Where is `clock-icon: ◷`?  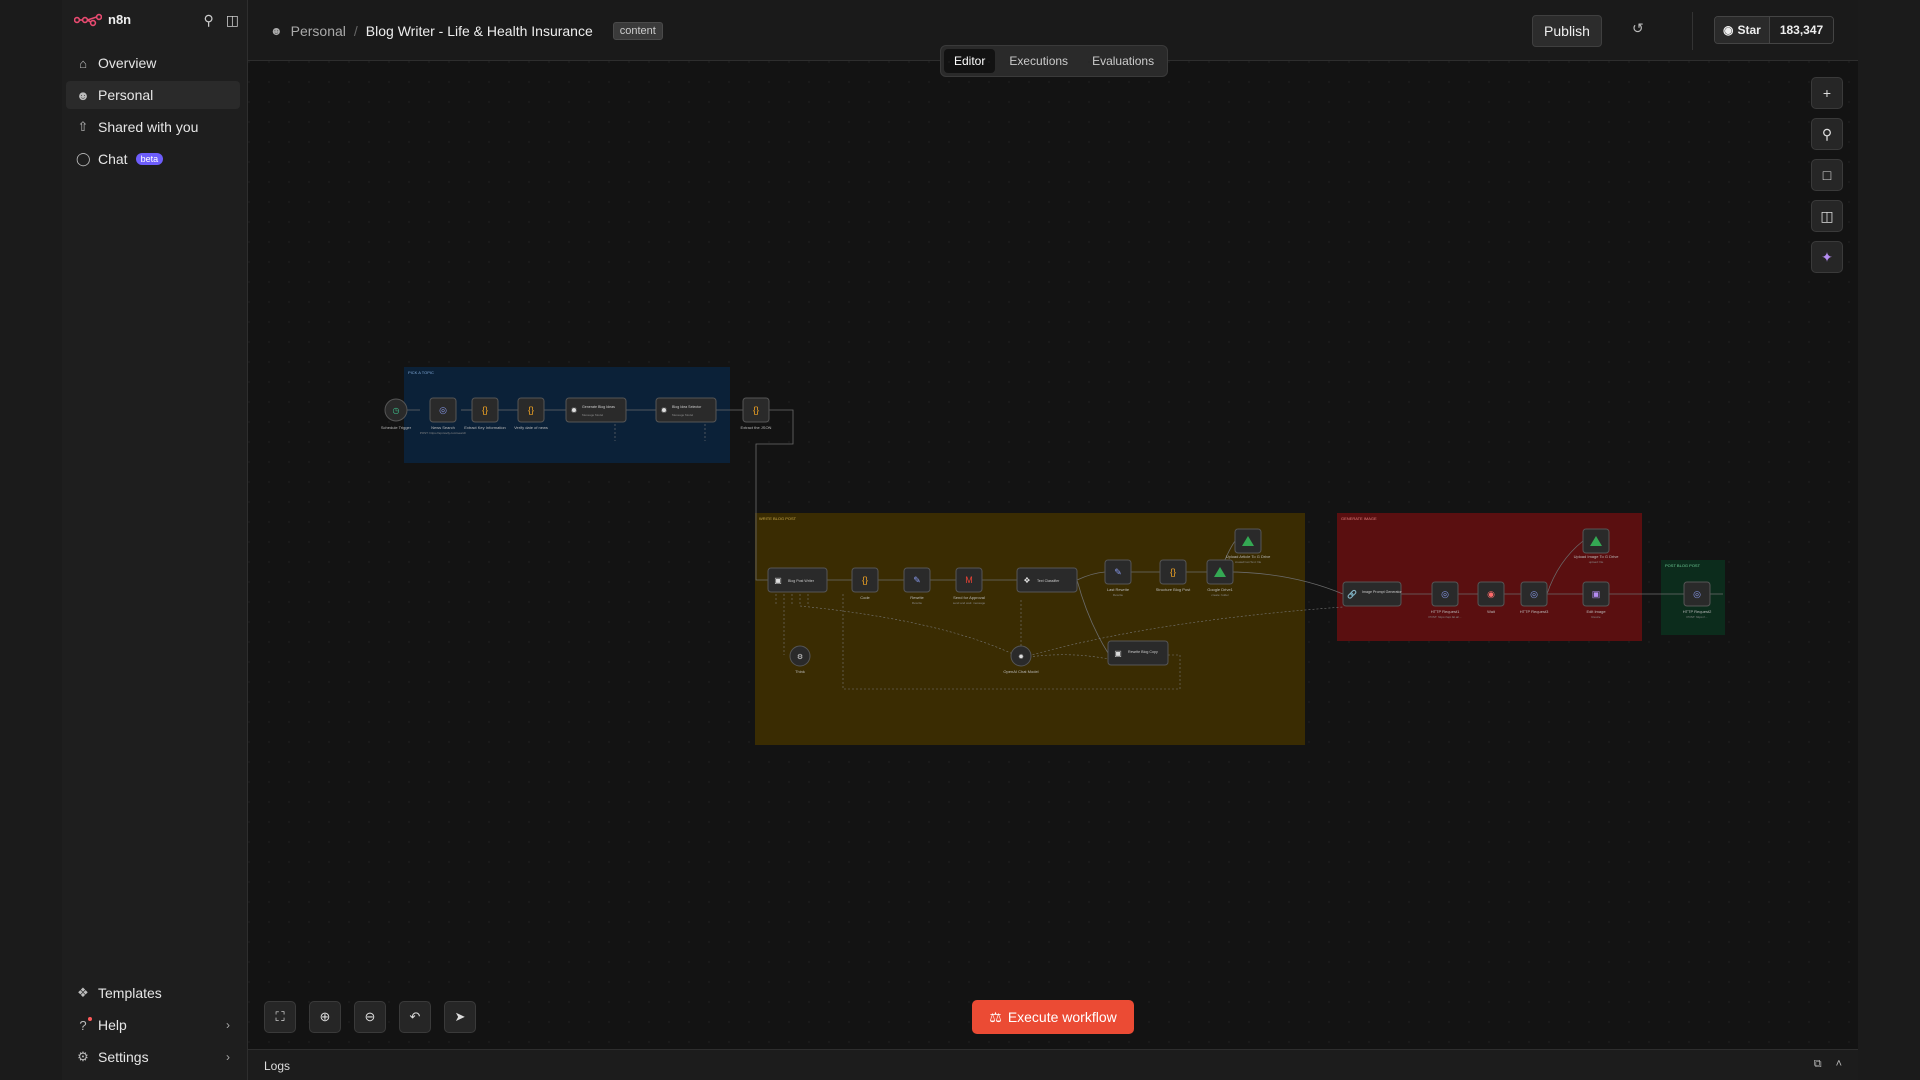 clock-icon: ◷ is located at coordinates (396, 410).